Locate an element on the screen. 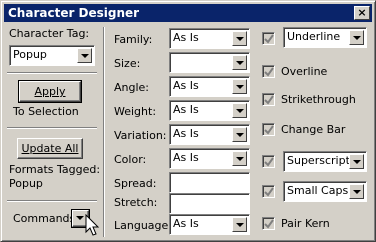 The image size is (376, 242). underline-checkbox is located at coordinates (268, 38).